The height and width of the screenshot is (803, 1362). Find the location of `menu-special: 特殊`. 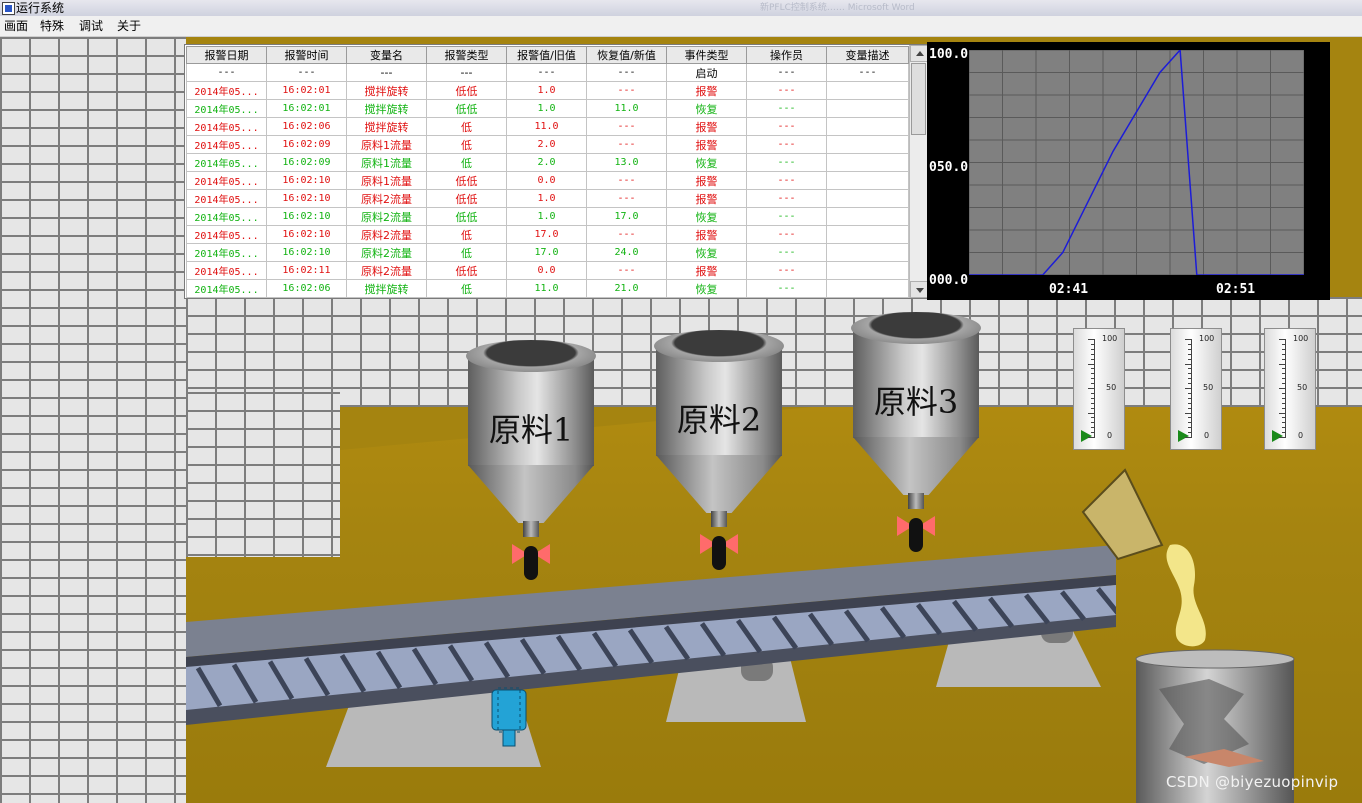

menu-special: 特殊 is located at coordinates (52, 26).